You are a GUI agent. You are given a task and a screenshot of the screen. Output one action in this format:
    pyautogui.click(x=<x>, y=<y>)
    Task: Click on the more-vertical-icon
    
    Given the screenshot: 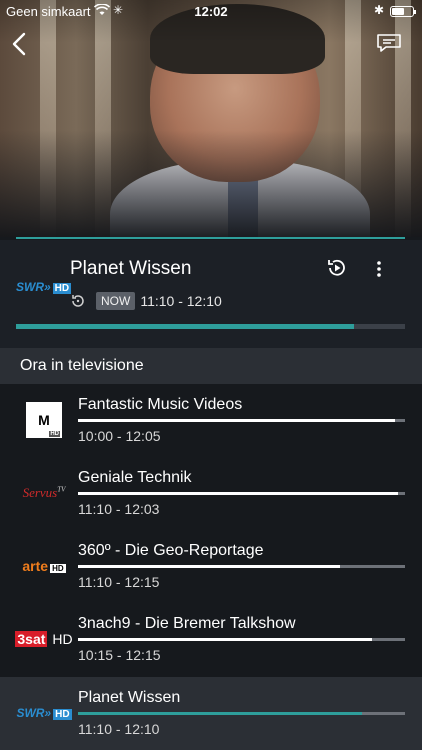 What is the action you would take?
    pyautogui.click(x=379, y=269)
    